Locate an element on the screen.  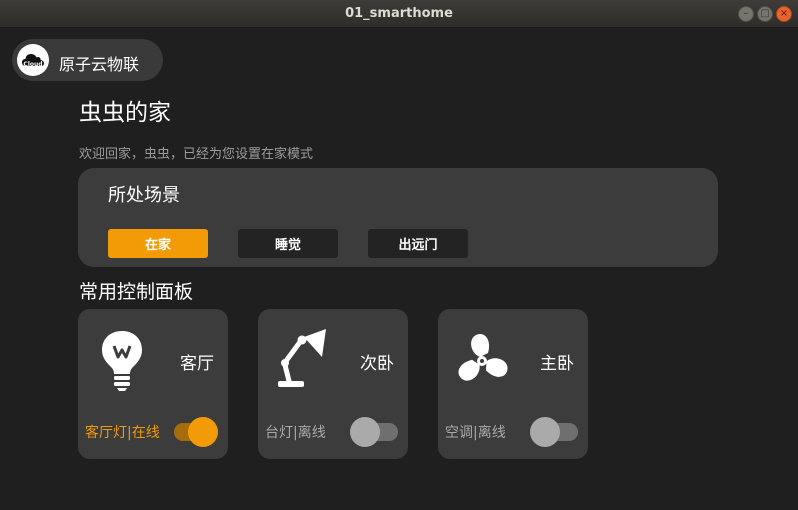
scene-button-sleep: 睡觉 is located at coordinates (288, 243).